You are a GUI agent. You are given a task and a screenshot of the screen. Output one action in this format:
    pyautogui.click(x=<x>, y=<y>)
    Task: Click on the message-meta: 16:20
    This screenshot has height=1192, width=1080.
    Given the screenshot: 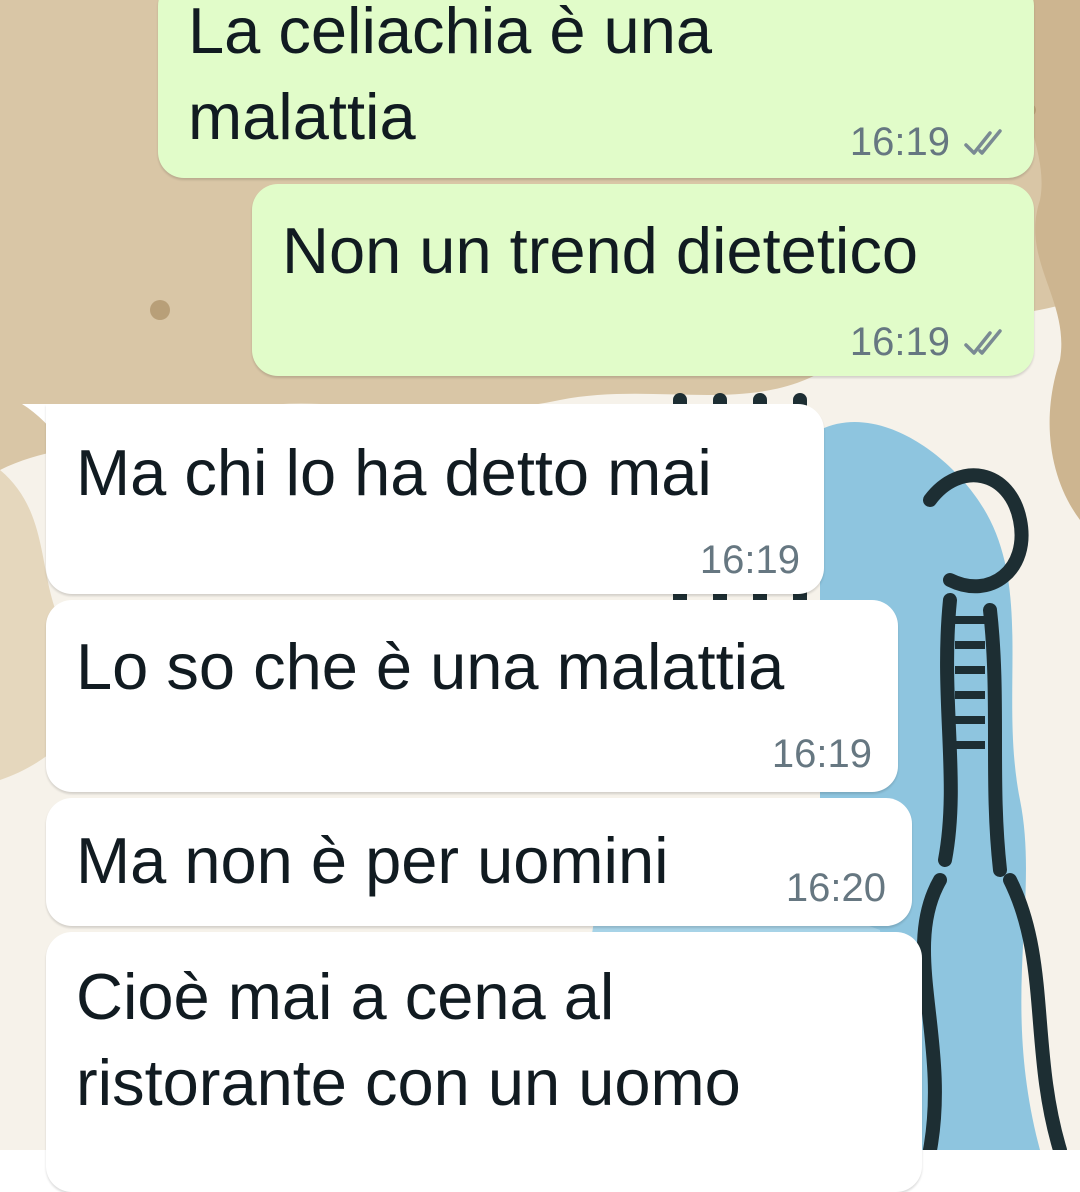 What is the action you would take?
    pyautogui.click(x=836, y=888)
    